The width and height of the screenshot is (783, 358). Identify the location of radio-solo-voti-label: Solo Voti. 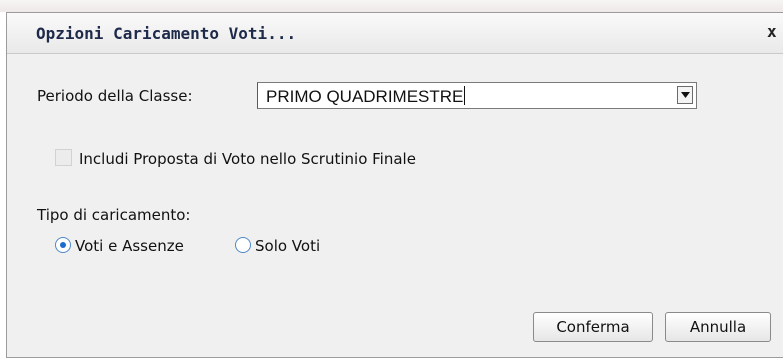
(287, 246).